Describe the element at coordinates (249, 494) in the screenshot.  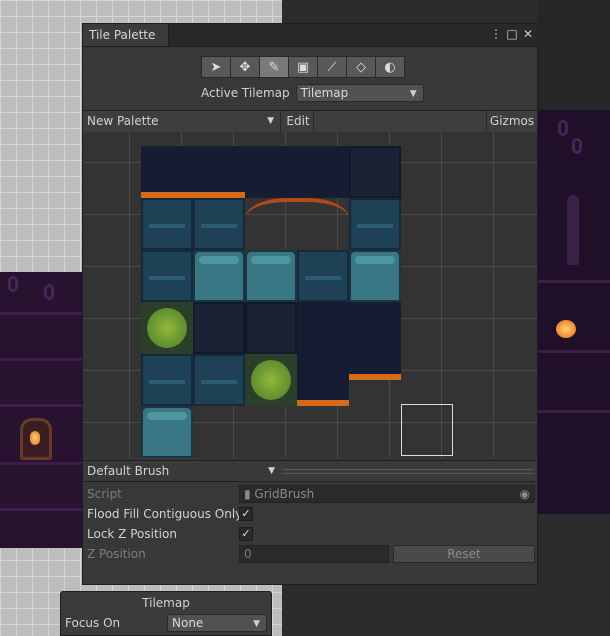
I see `script-file-icon: ▮` at that location.